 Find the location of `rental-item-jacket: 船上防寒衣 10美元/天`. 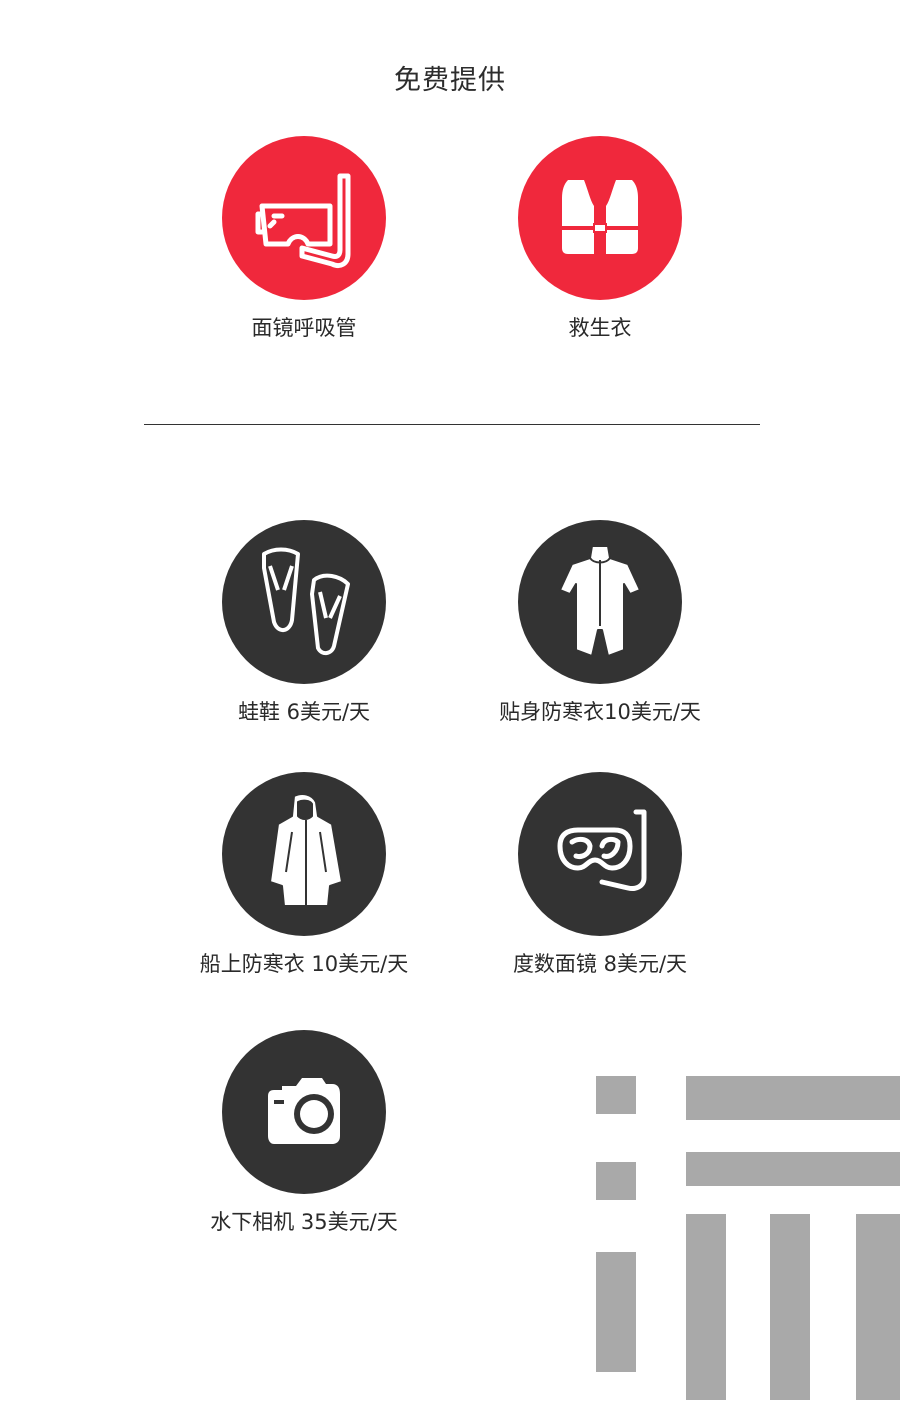

rental-item-jacket: 船上防寒衣 10美元/天 is located at coordinates (304, 875).